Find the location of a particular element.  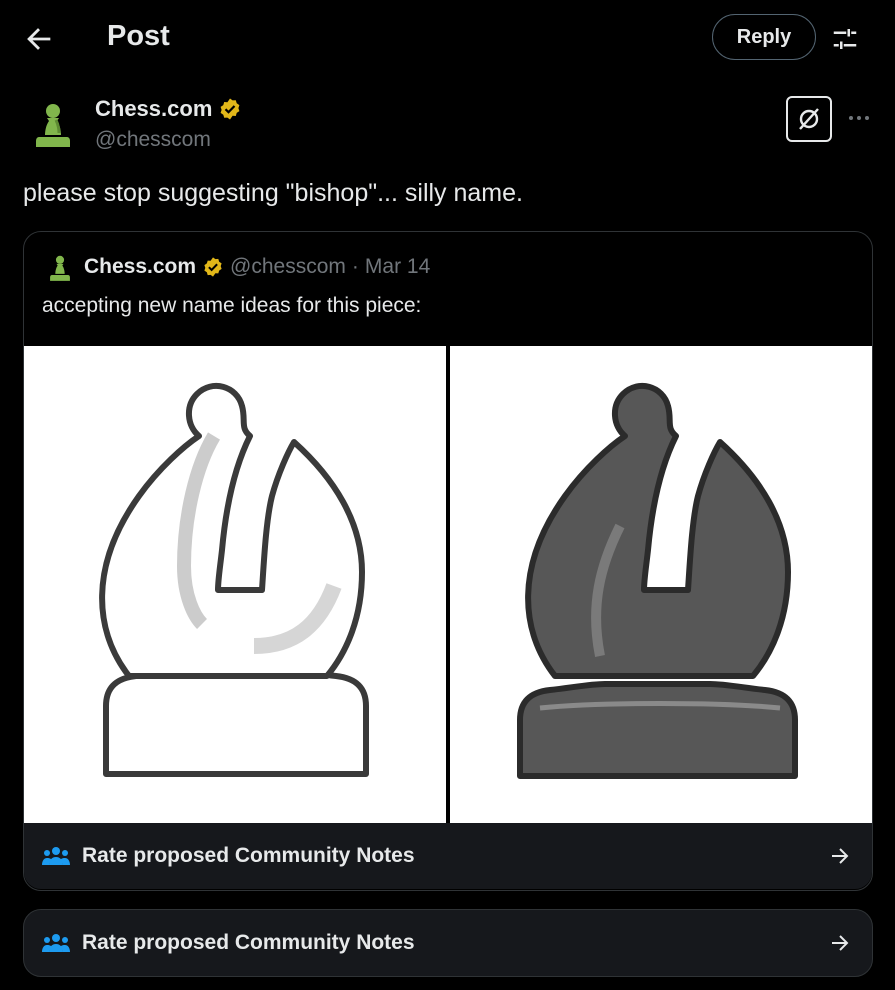

grok-icon is located at coordinates (809, 119).